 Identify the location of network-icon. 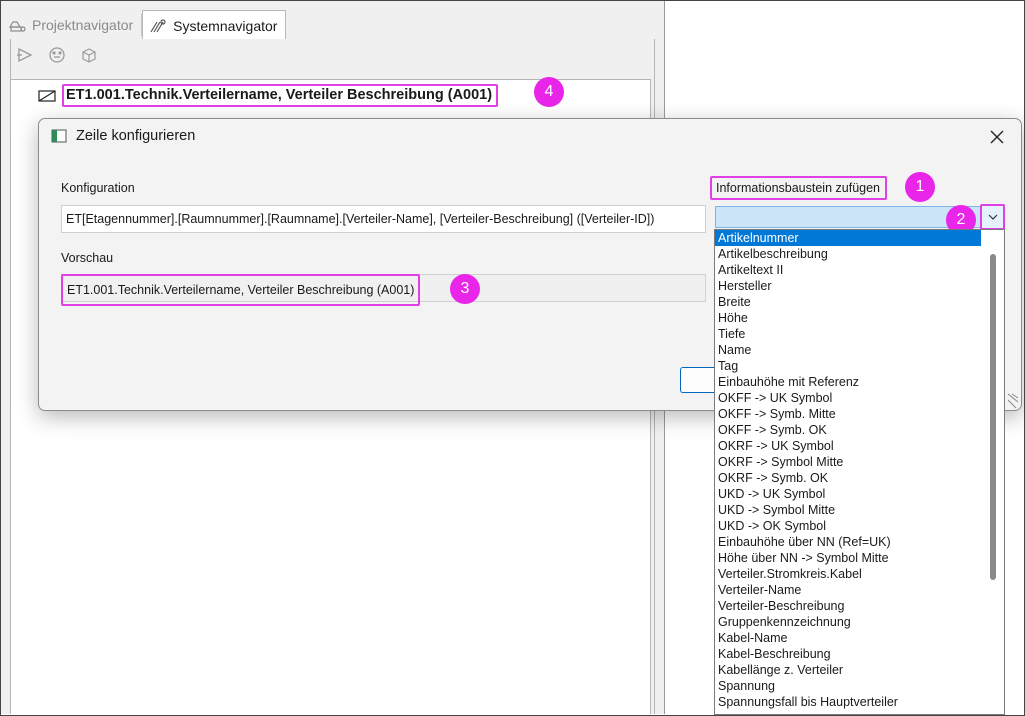
(57, 55).